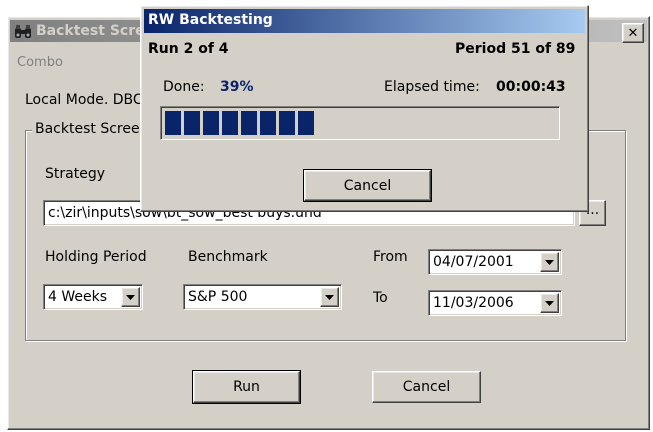 This screenshot has width=653, height=432. Describe the element at coordinates (40, 62) in the screenshot. I see `menu-item-combo: Combo` at that location.